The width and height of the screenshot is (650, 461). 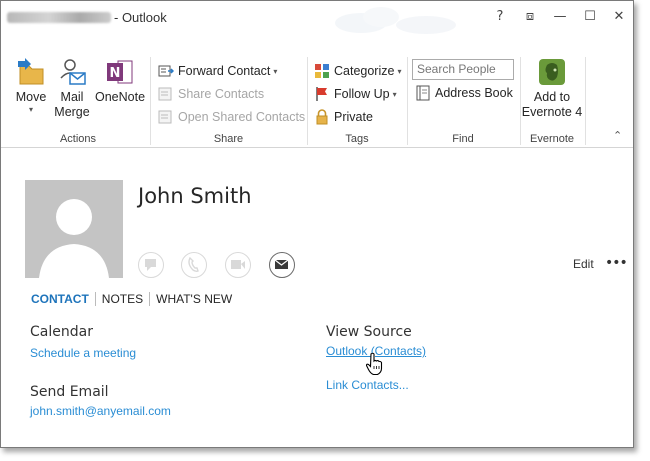 What do you see at coordinates (195, 196) in the screenshot?
I see `contact-name: John Smith` at bounding box center [195, 196].